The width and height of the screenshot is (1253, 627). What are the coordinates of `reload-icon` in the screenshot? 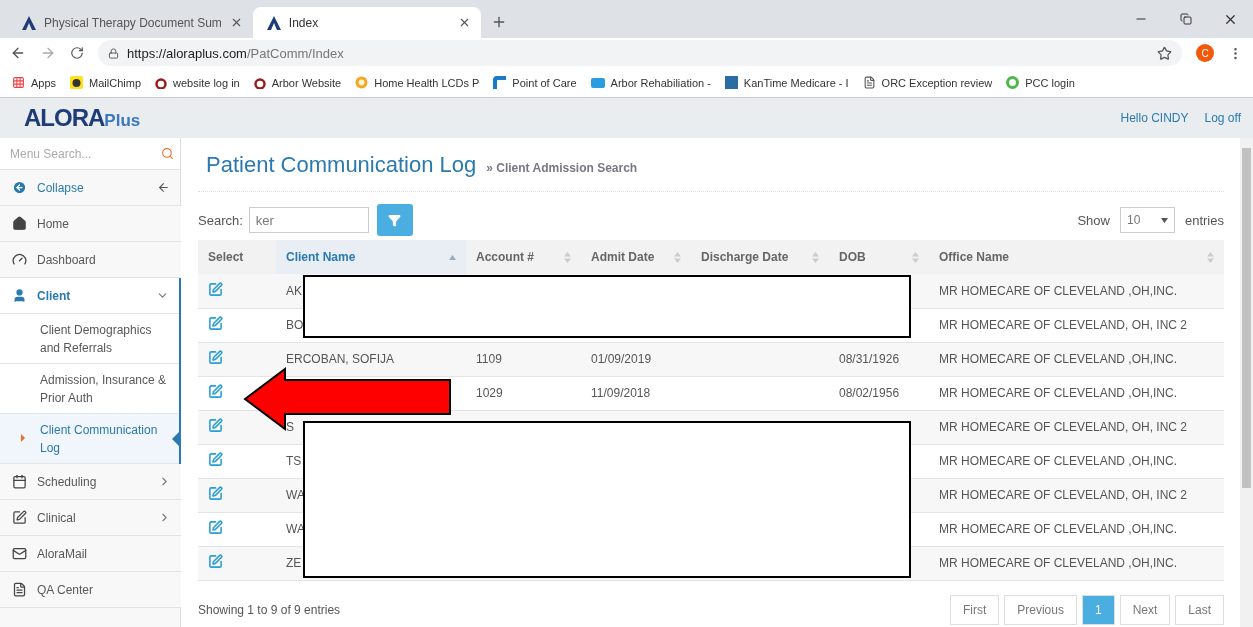 It's located at (77, 53).